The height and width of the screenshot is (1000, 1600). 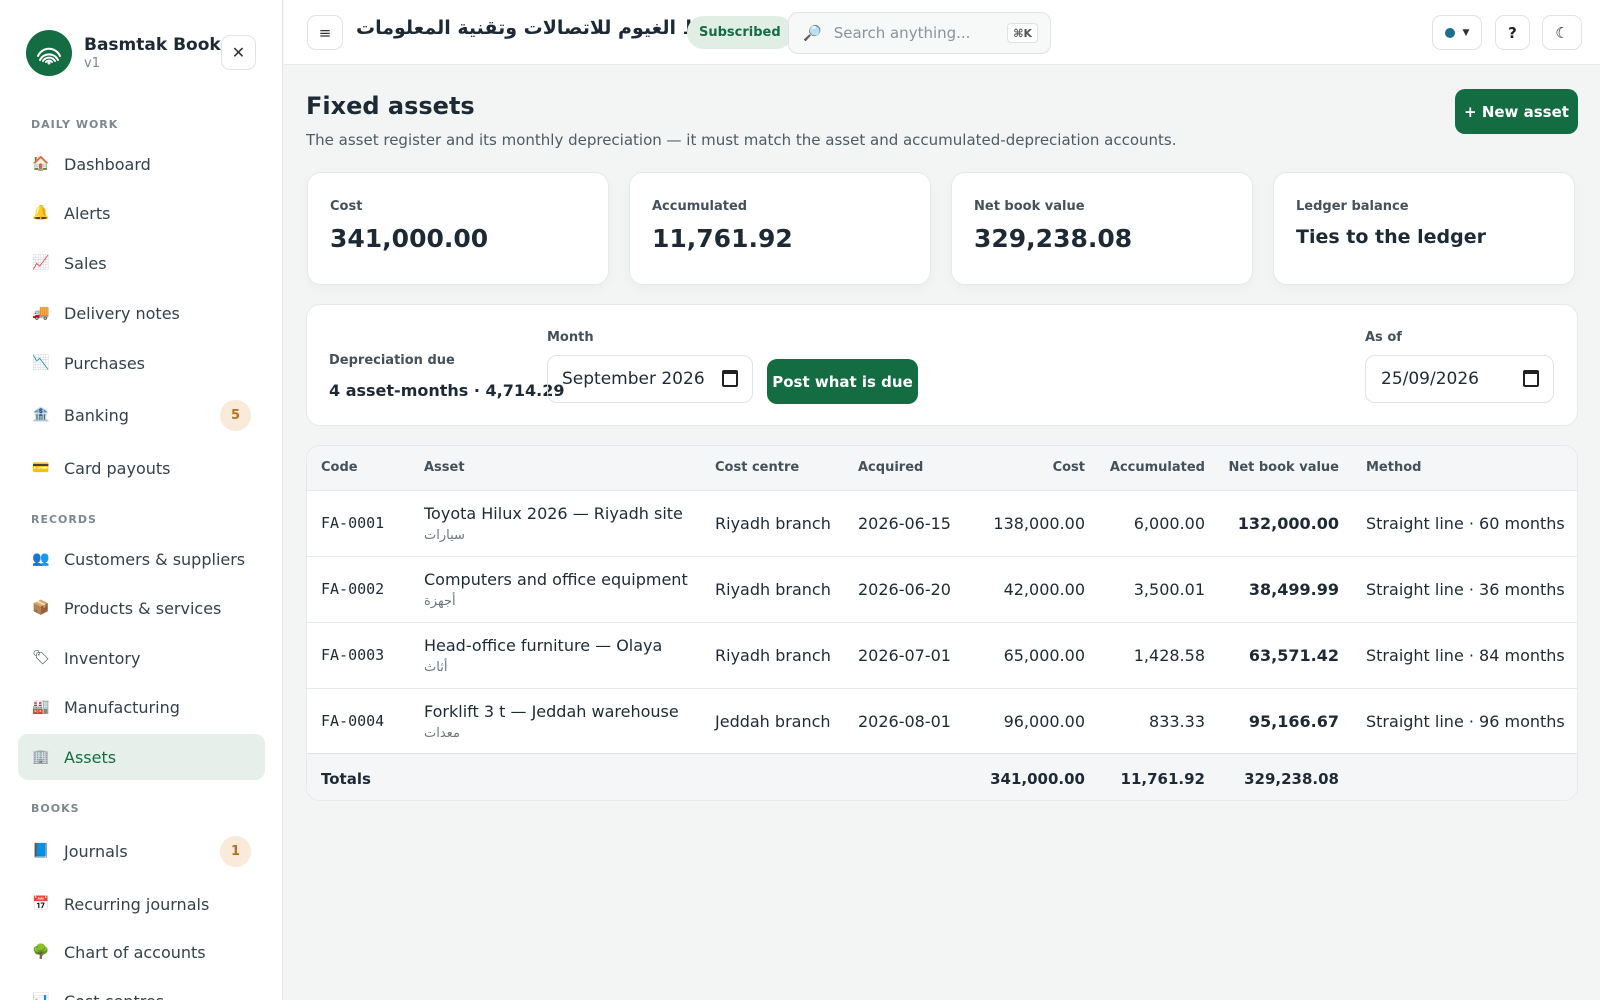 I want to click on column-header-asset: Asset, so click(x=444, y=467).